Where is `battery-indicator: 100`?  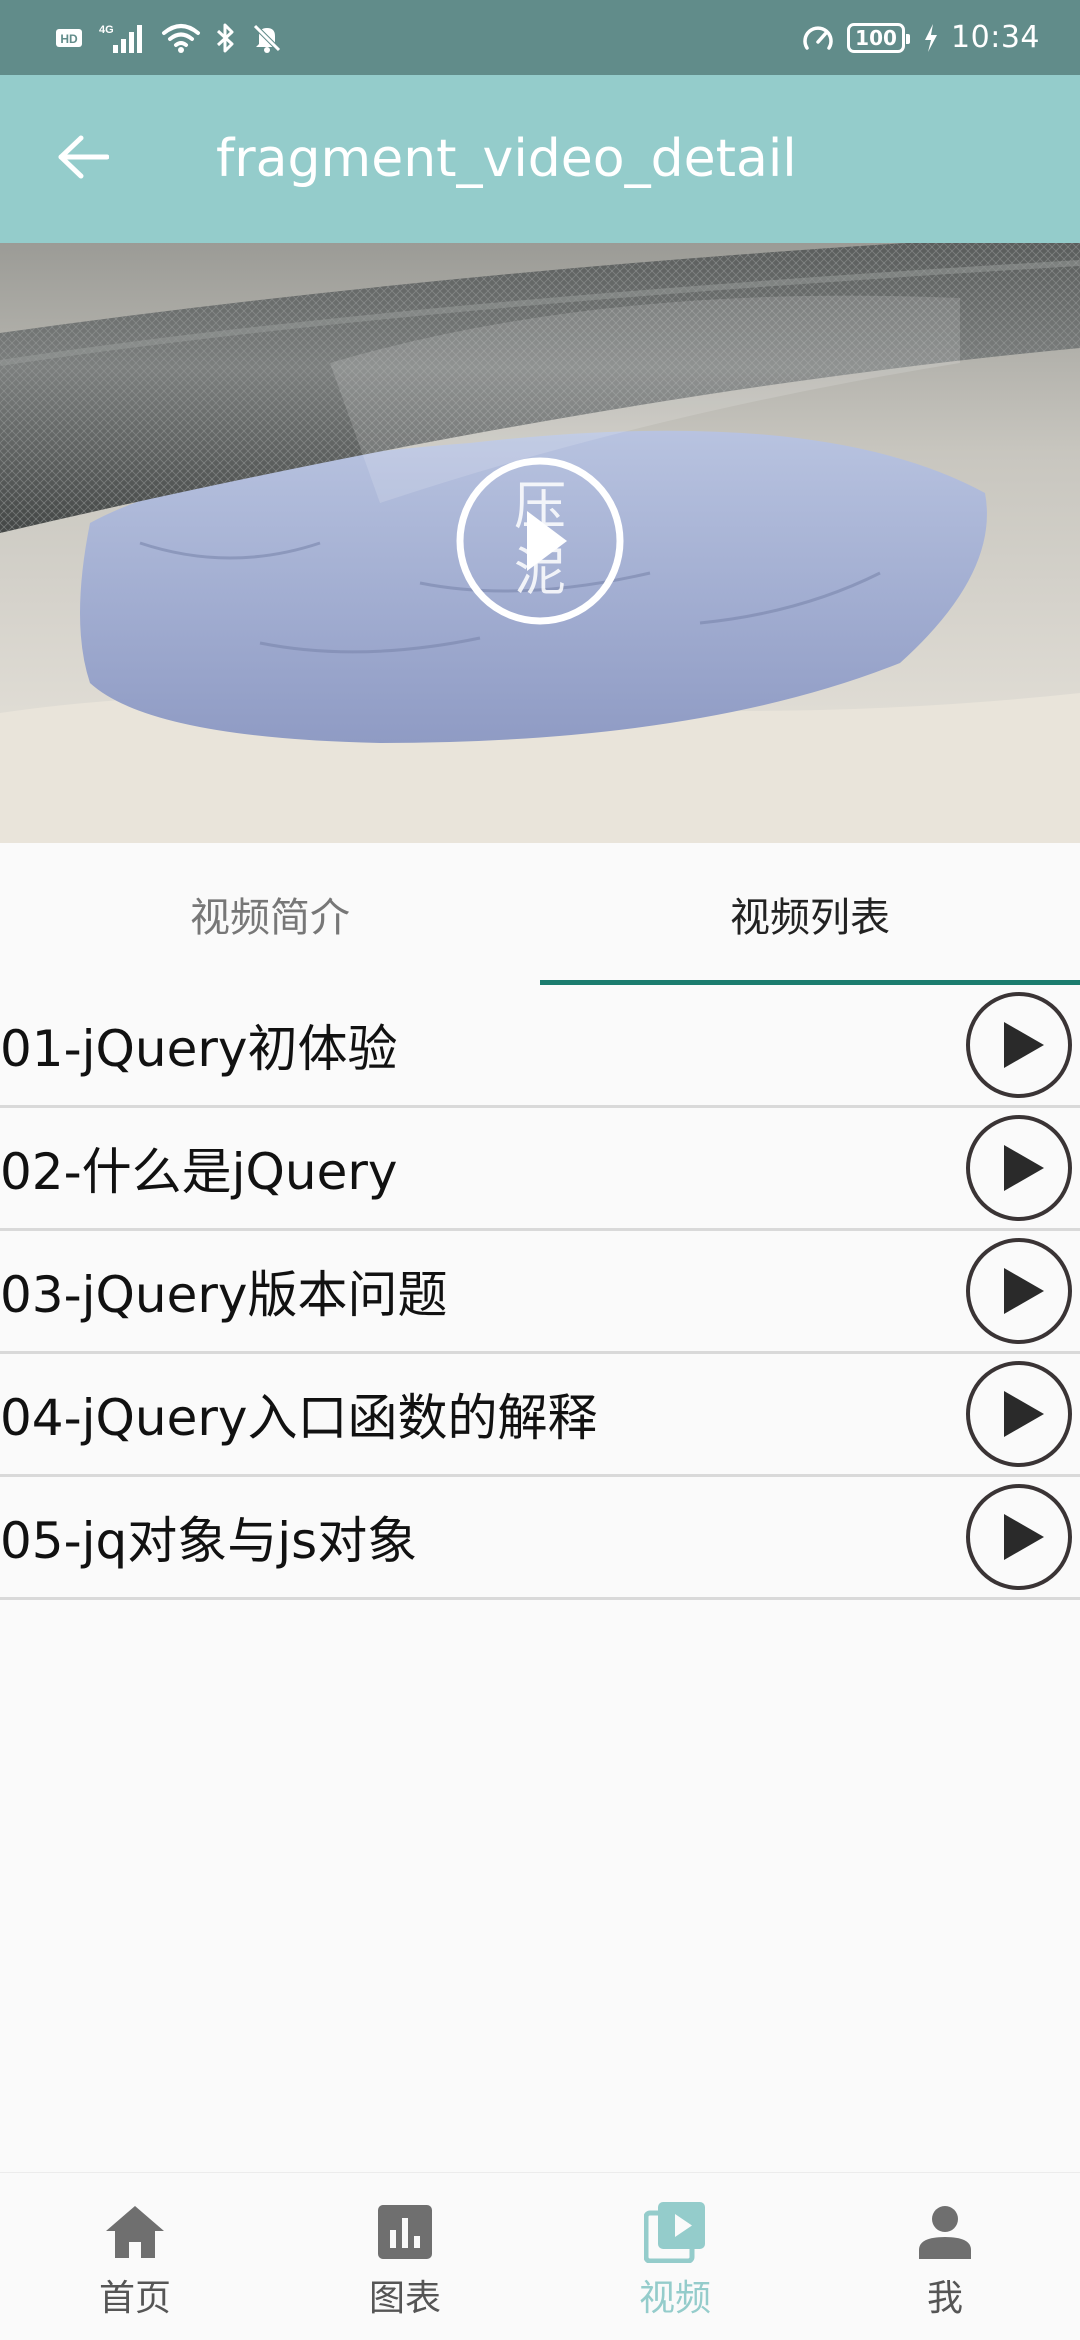 battery-indicator: 100 is located at coordinates (879, 37).